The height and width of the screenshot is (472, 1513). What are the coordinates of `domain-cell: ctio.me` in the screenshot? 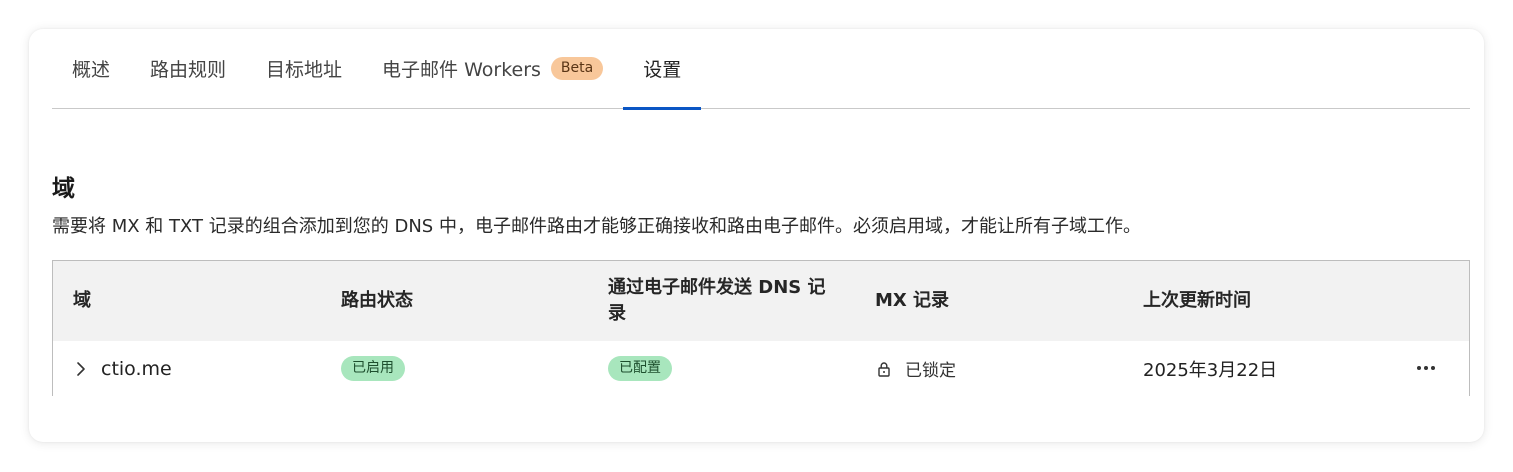 It's located at (122, 368).